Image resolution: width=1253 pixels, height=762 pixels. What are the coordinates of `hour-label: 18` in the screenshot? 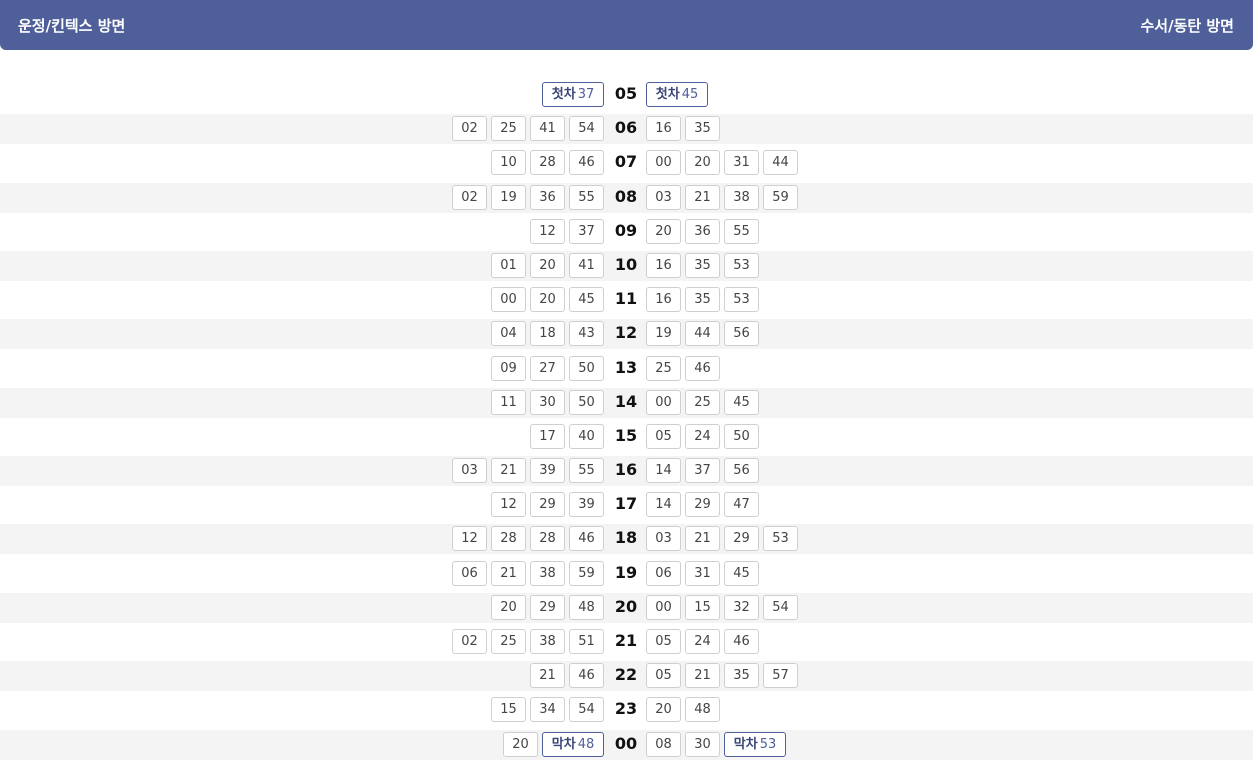 It's located at (626, 538).